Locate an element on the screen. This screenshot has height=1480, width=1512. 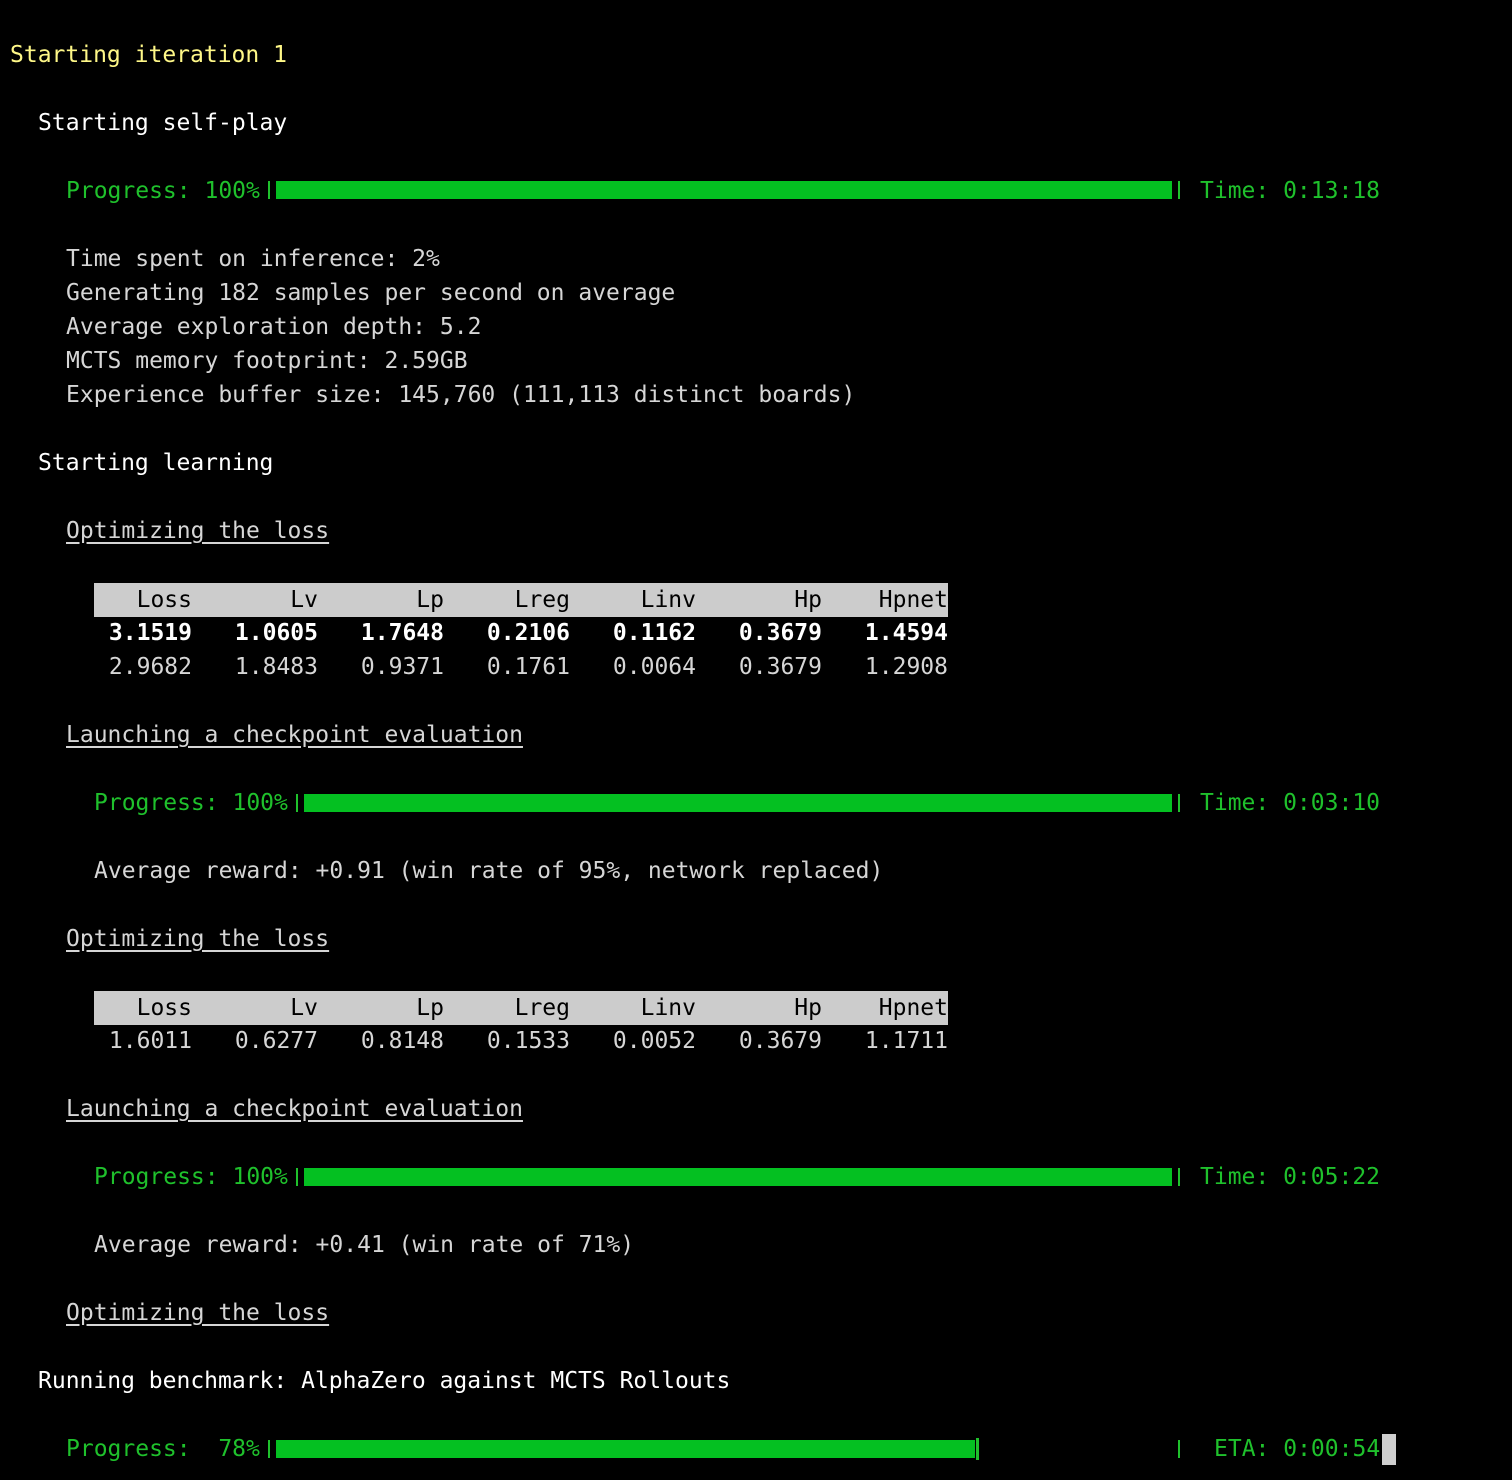
stat-memory: MCTS memory footprint: 2.59GB is located at coordinates (267, 361).